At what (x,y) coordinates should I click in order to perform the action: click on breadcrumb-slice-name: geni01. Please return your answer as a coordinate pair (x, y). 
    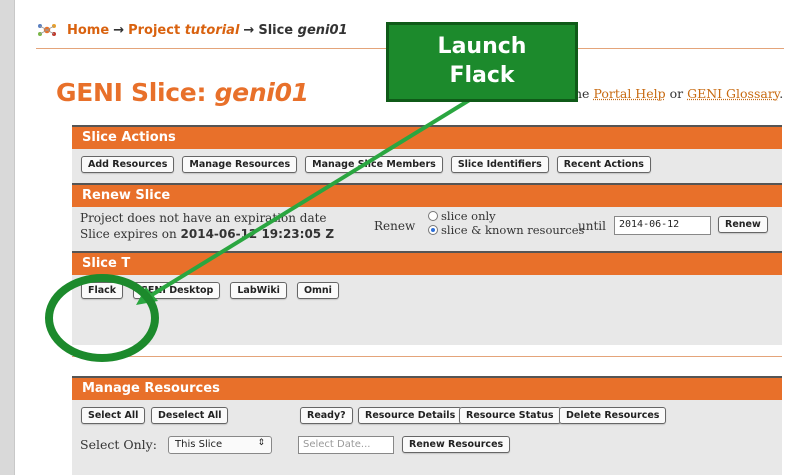
    Looking at the image, I should click on (322, 30).